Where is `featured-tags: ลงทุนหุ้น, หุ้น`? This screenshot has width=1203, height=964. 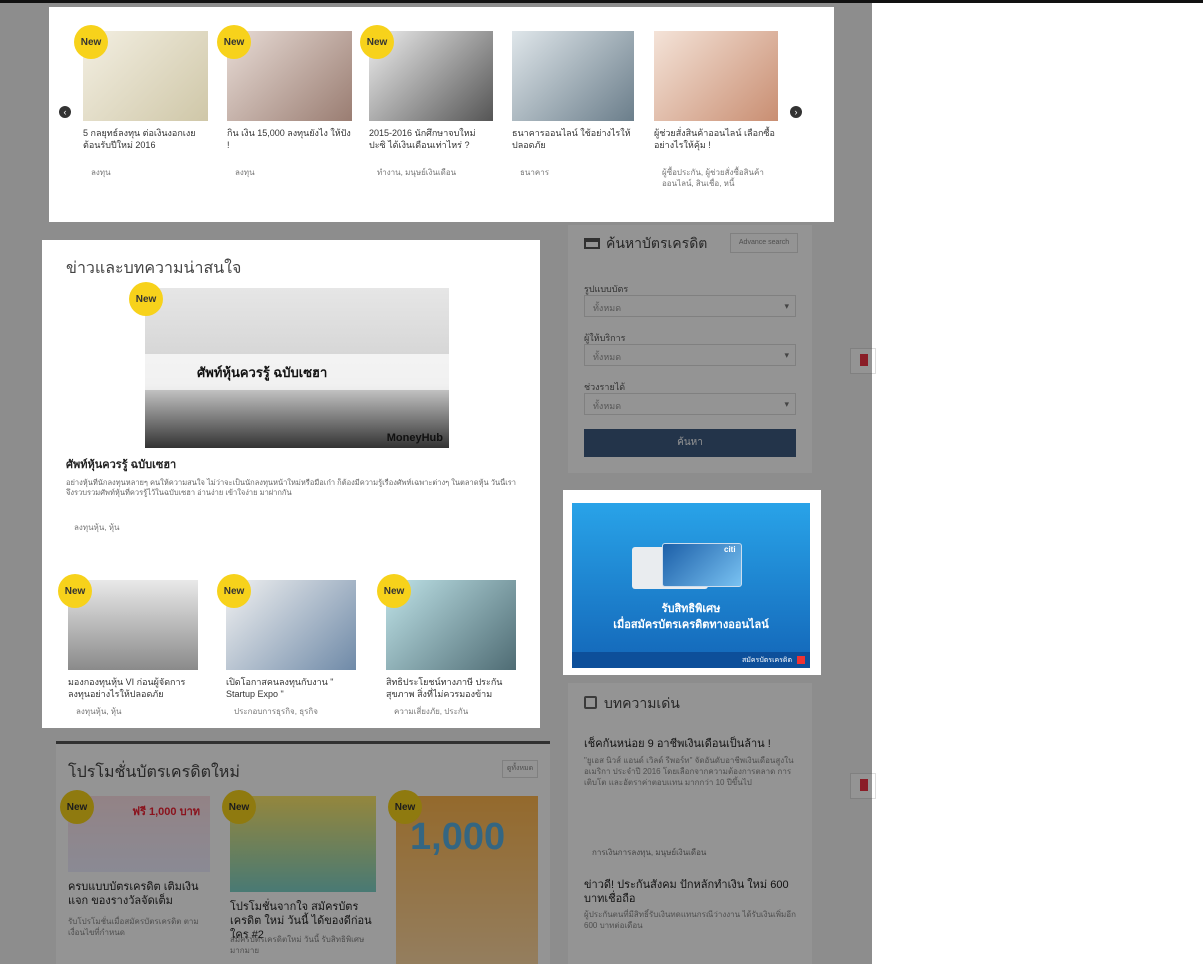 featured-tags: ลงทุนหุ้น, หุ้น is located at coordinates (96, 527).